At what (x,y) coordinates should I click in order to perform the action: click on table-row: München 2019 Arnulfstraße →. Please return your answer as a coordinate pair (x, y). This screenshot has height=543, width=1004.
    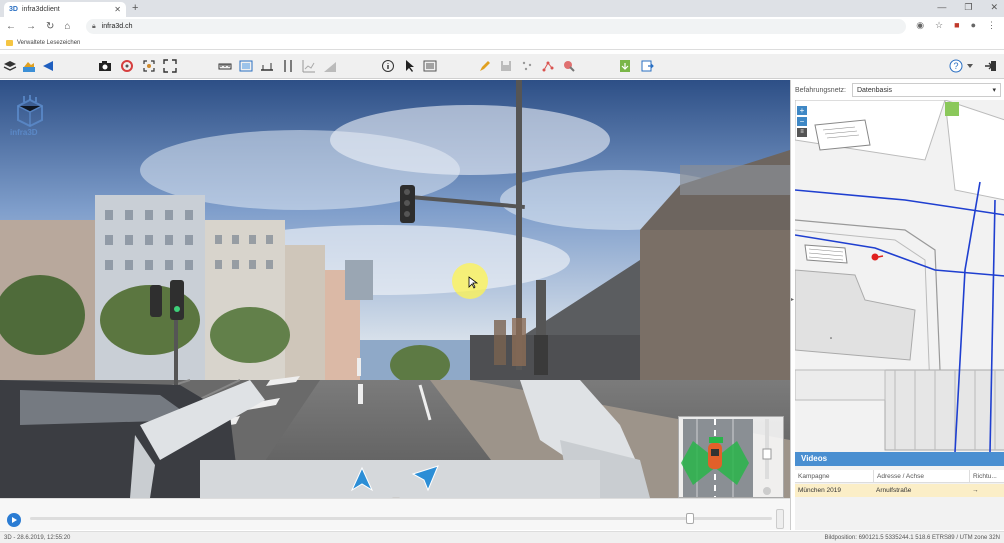
    Looking at the image, I should click on (899, 490).